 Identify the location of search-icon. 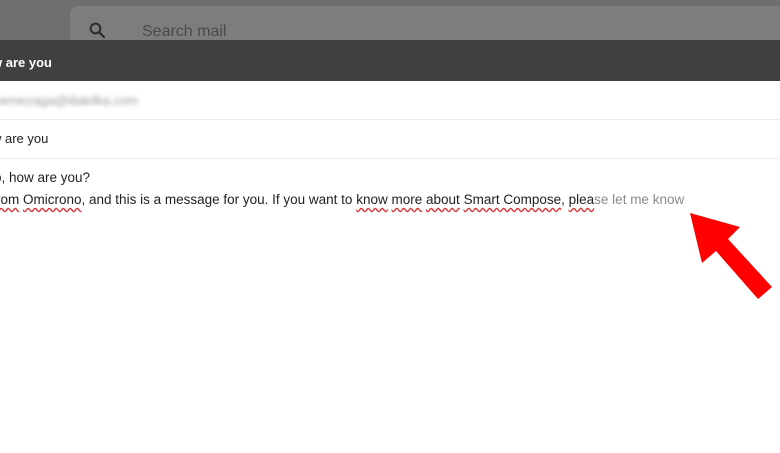
(97, 30).